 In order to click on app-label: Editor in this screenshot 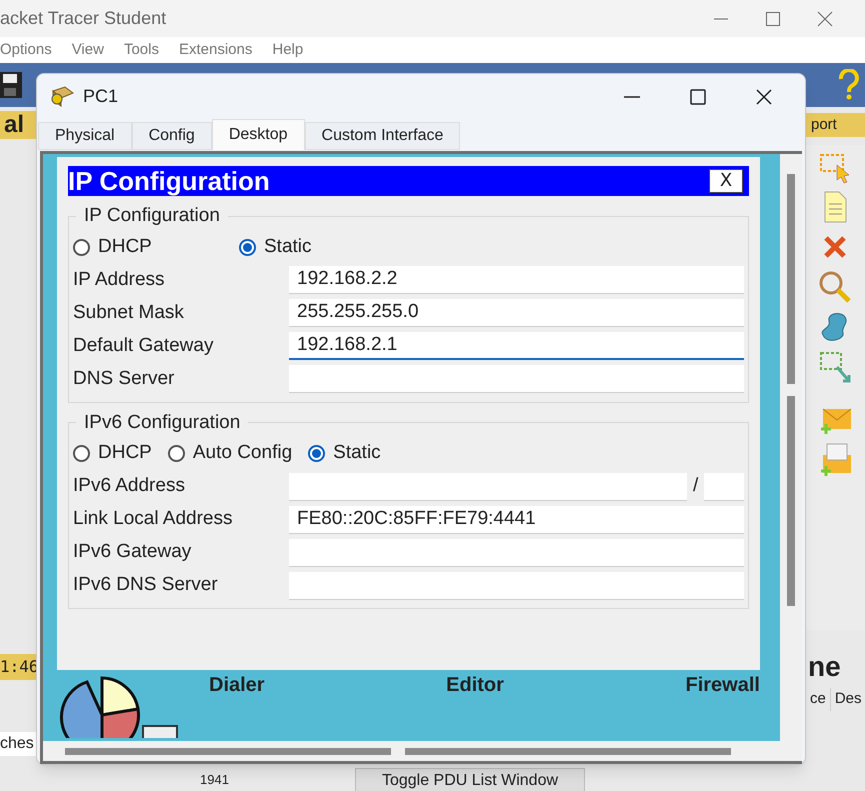, I will do `click(475, 685)`.